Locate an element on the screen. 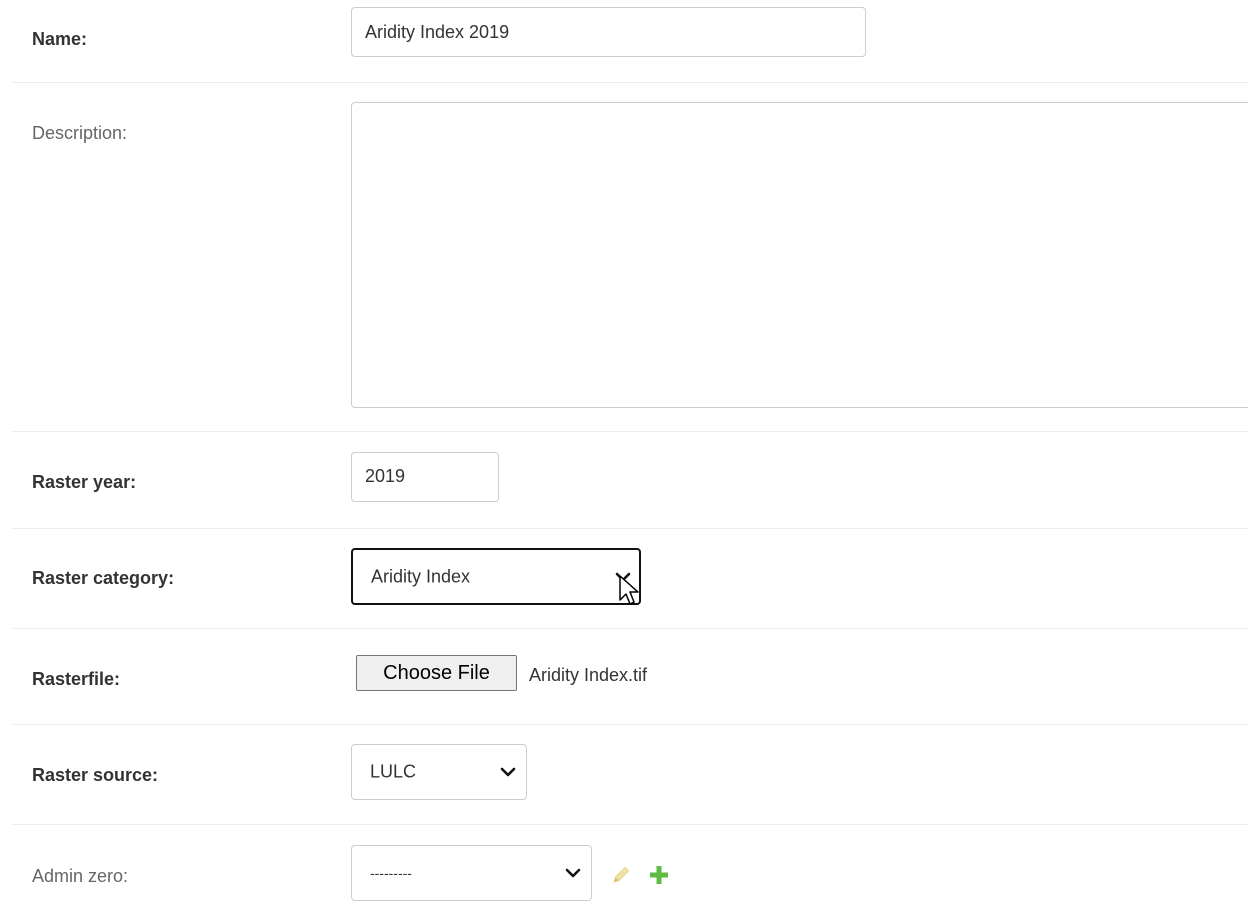 This screenshot has height=920, width=1248. raster-source-selected: LULC is located at coordinates (393, 771).